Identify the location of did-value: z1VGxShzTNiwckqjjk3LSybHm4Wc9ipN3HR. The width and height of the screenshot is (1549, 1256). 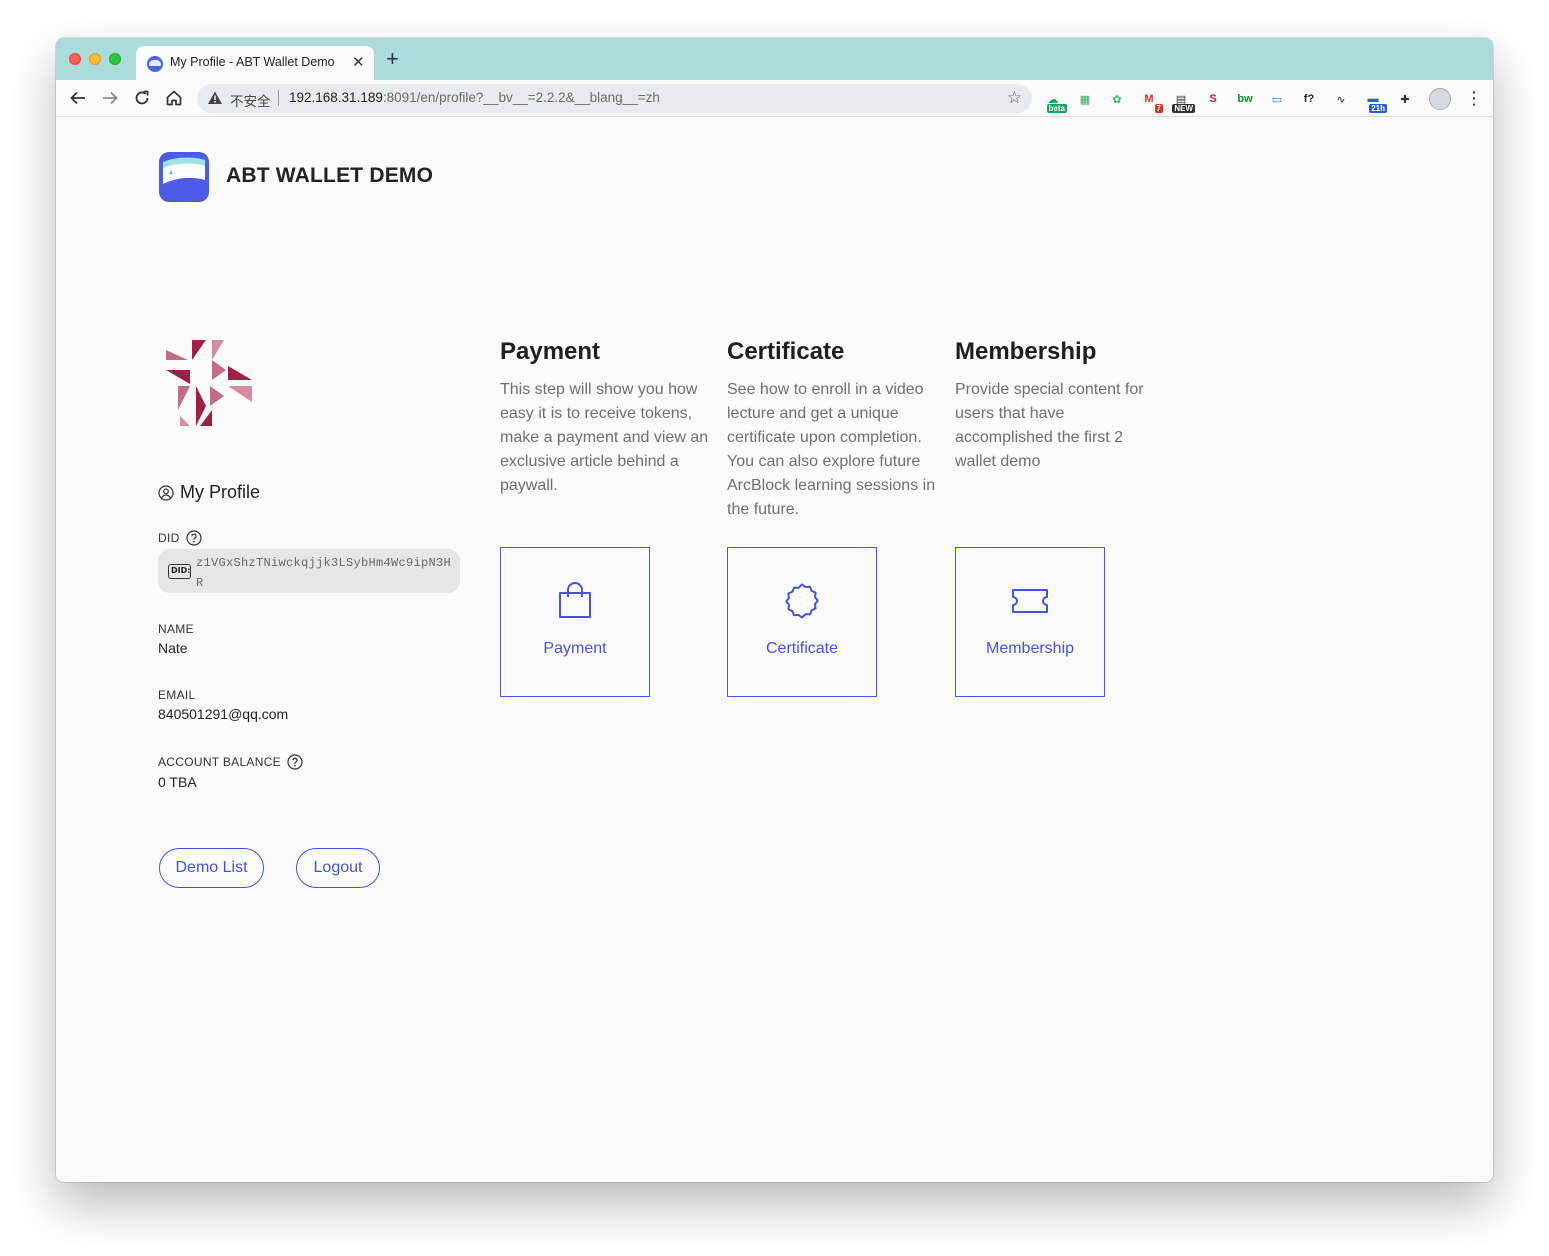
(324, 573).